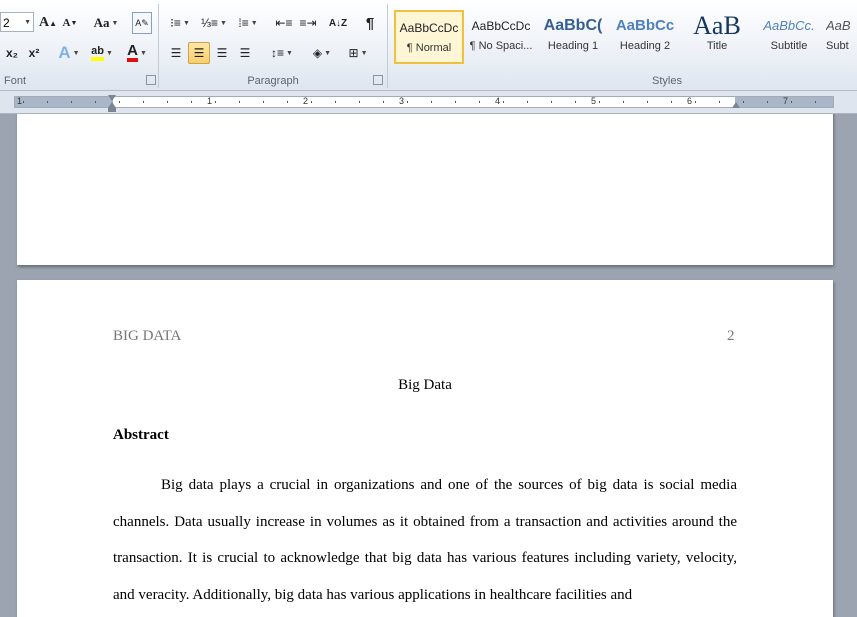 This screenshot has width=857, height=617. What do you see at coordinates (429, 37) in the screenshot?
I see `style-normal: AaBbCcDc ¶ Normal` at bounding box center [429, 37].